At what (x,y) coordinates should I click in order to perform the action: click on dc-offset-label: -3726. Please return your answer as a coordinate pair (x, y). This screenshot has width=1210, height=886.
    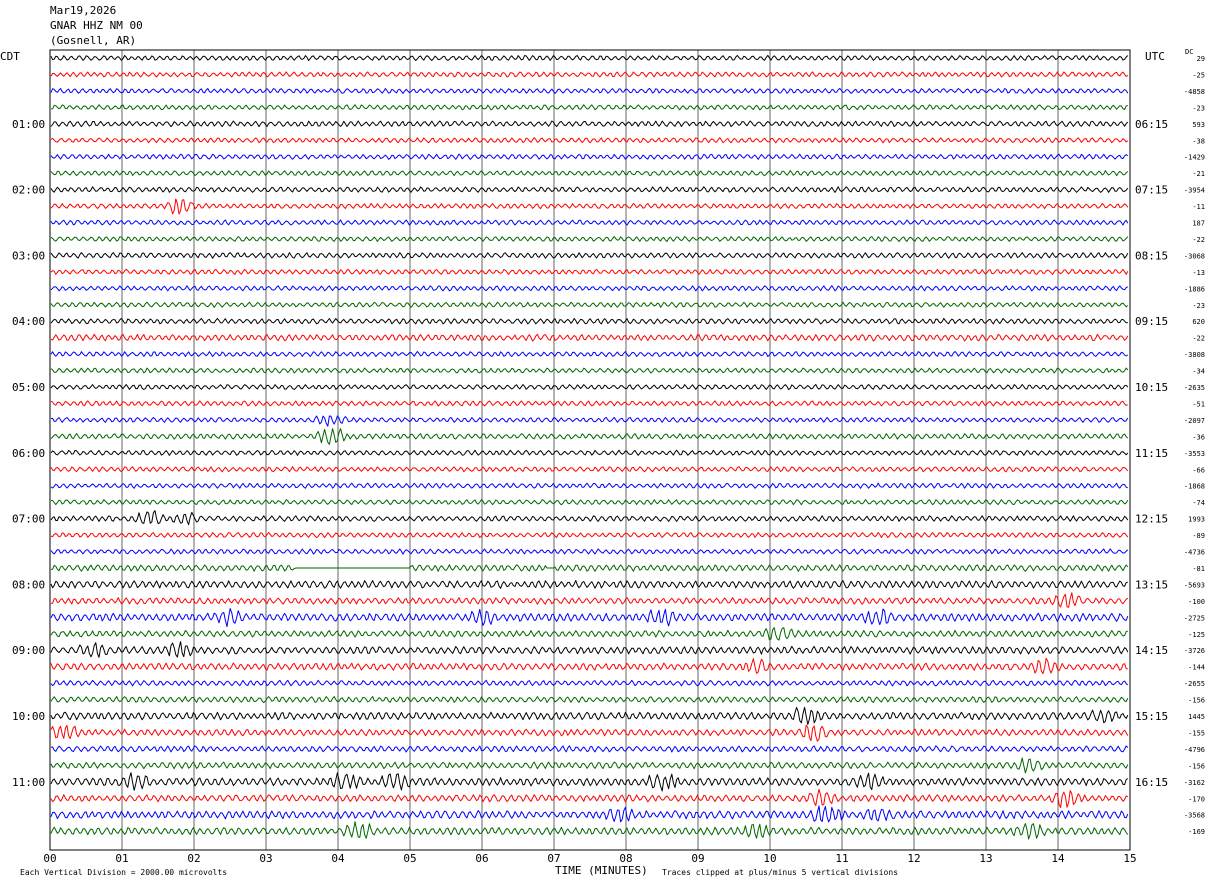
    Looking at the image, I should click on (1194, 651).